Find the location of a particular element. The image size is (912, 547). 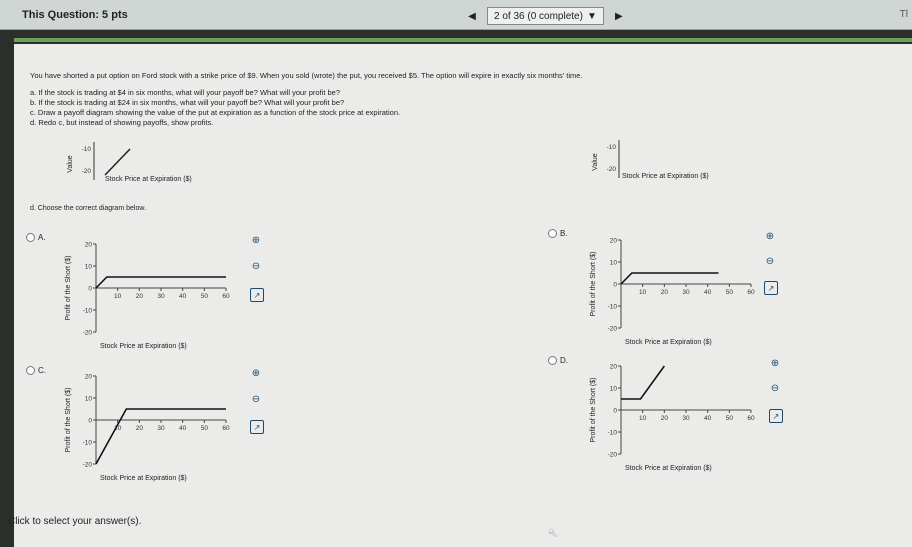

question-counter-dropdown: 2 of 36 (0 complete) ▼ is located at coordinates (545, 16).